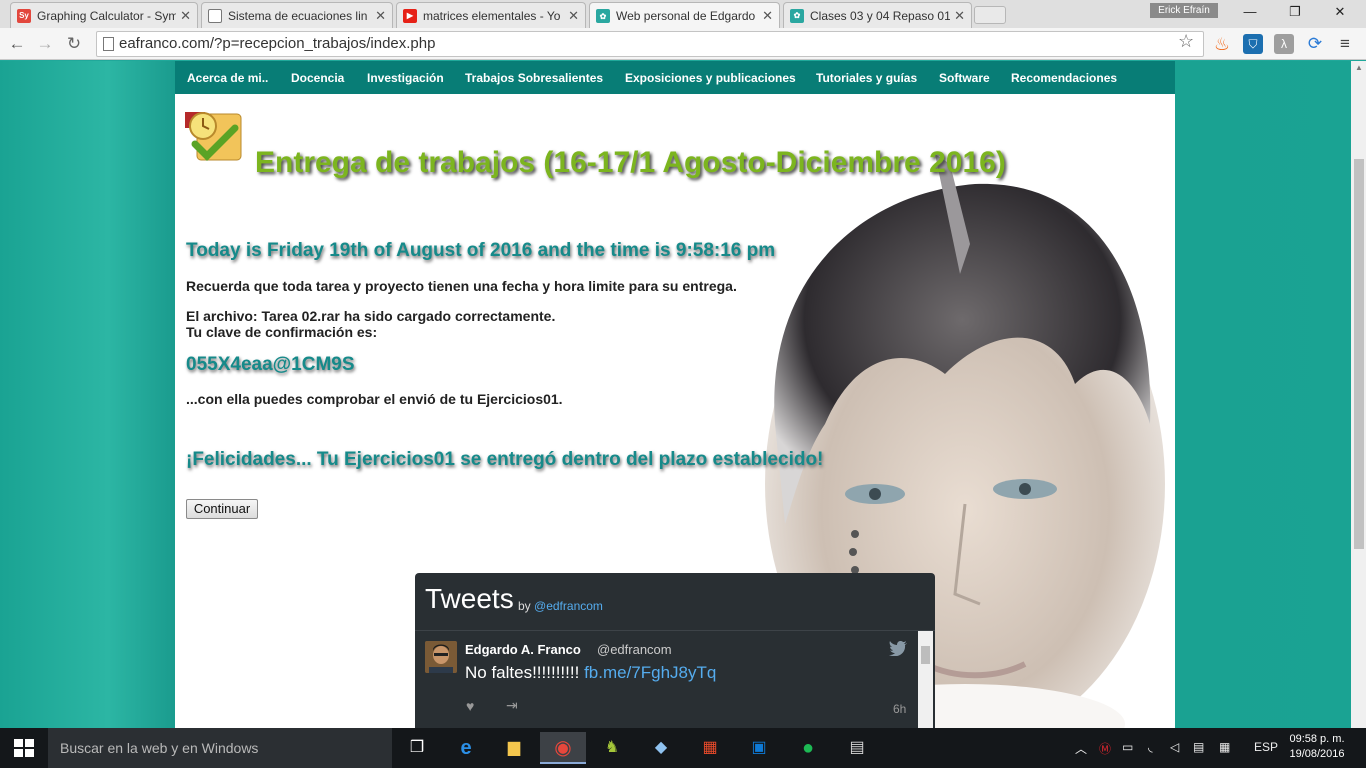  What do you see at coordinates (1284, 44) in the screenshot?
I see `lambda-extension-icon: λ` at bounding box center [1284, 44].